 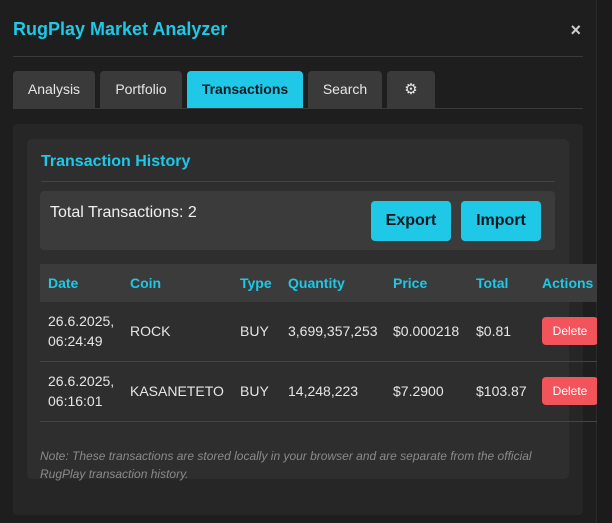 I want to click on row-total: $103.87, so click(x=501, y=391).